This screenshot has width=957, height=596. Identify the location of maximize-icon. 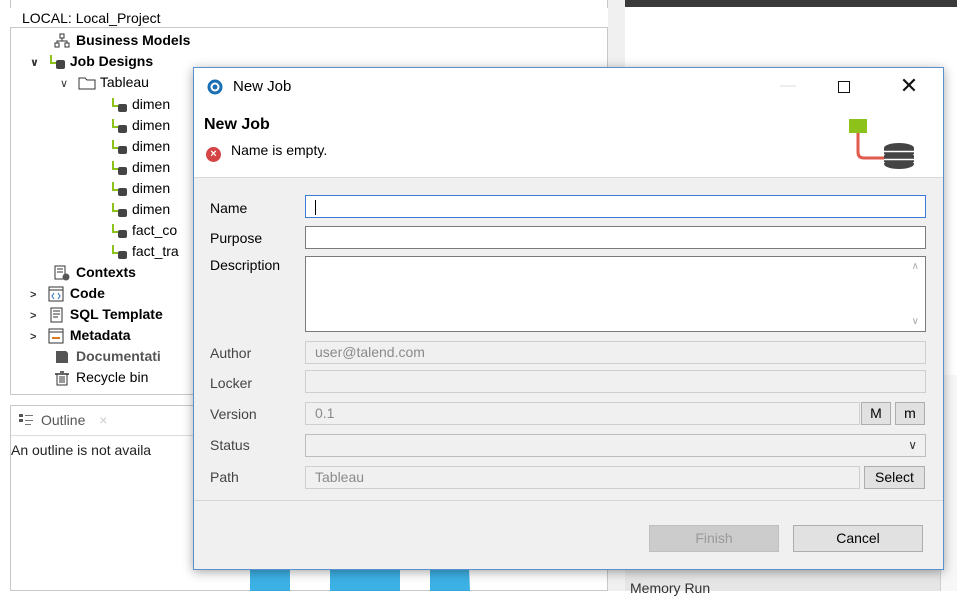
(844, 87).